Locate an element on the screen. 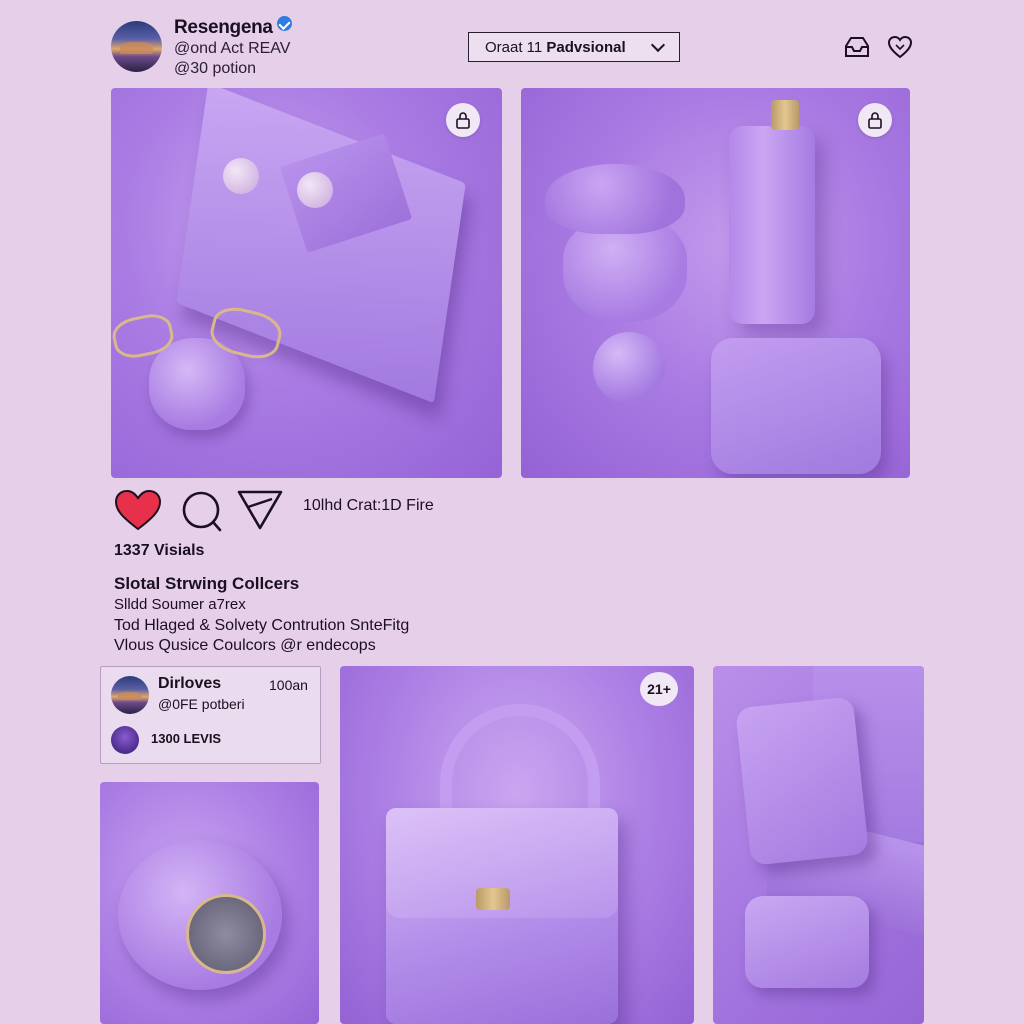 This screenshot has width=1024, height=1024. profile-name-row: Resengena is located at coordinates (233, 27).